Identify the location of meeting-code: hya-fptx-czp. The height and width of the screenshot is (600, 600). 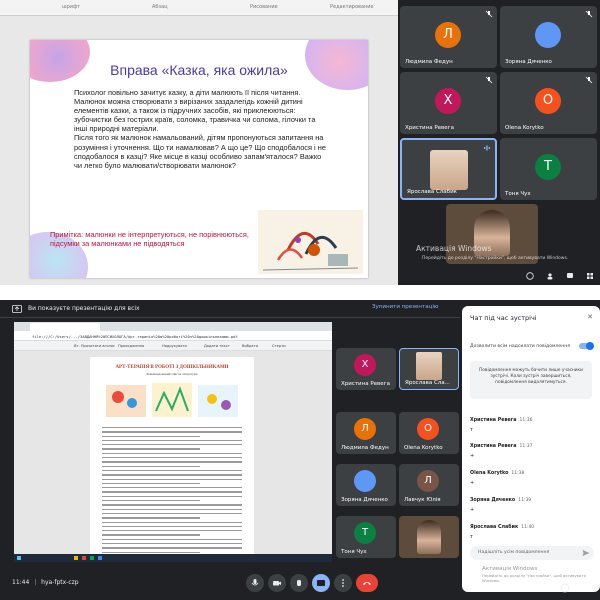
(60, 582).